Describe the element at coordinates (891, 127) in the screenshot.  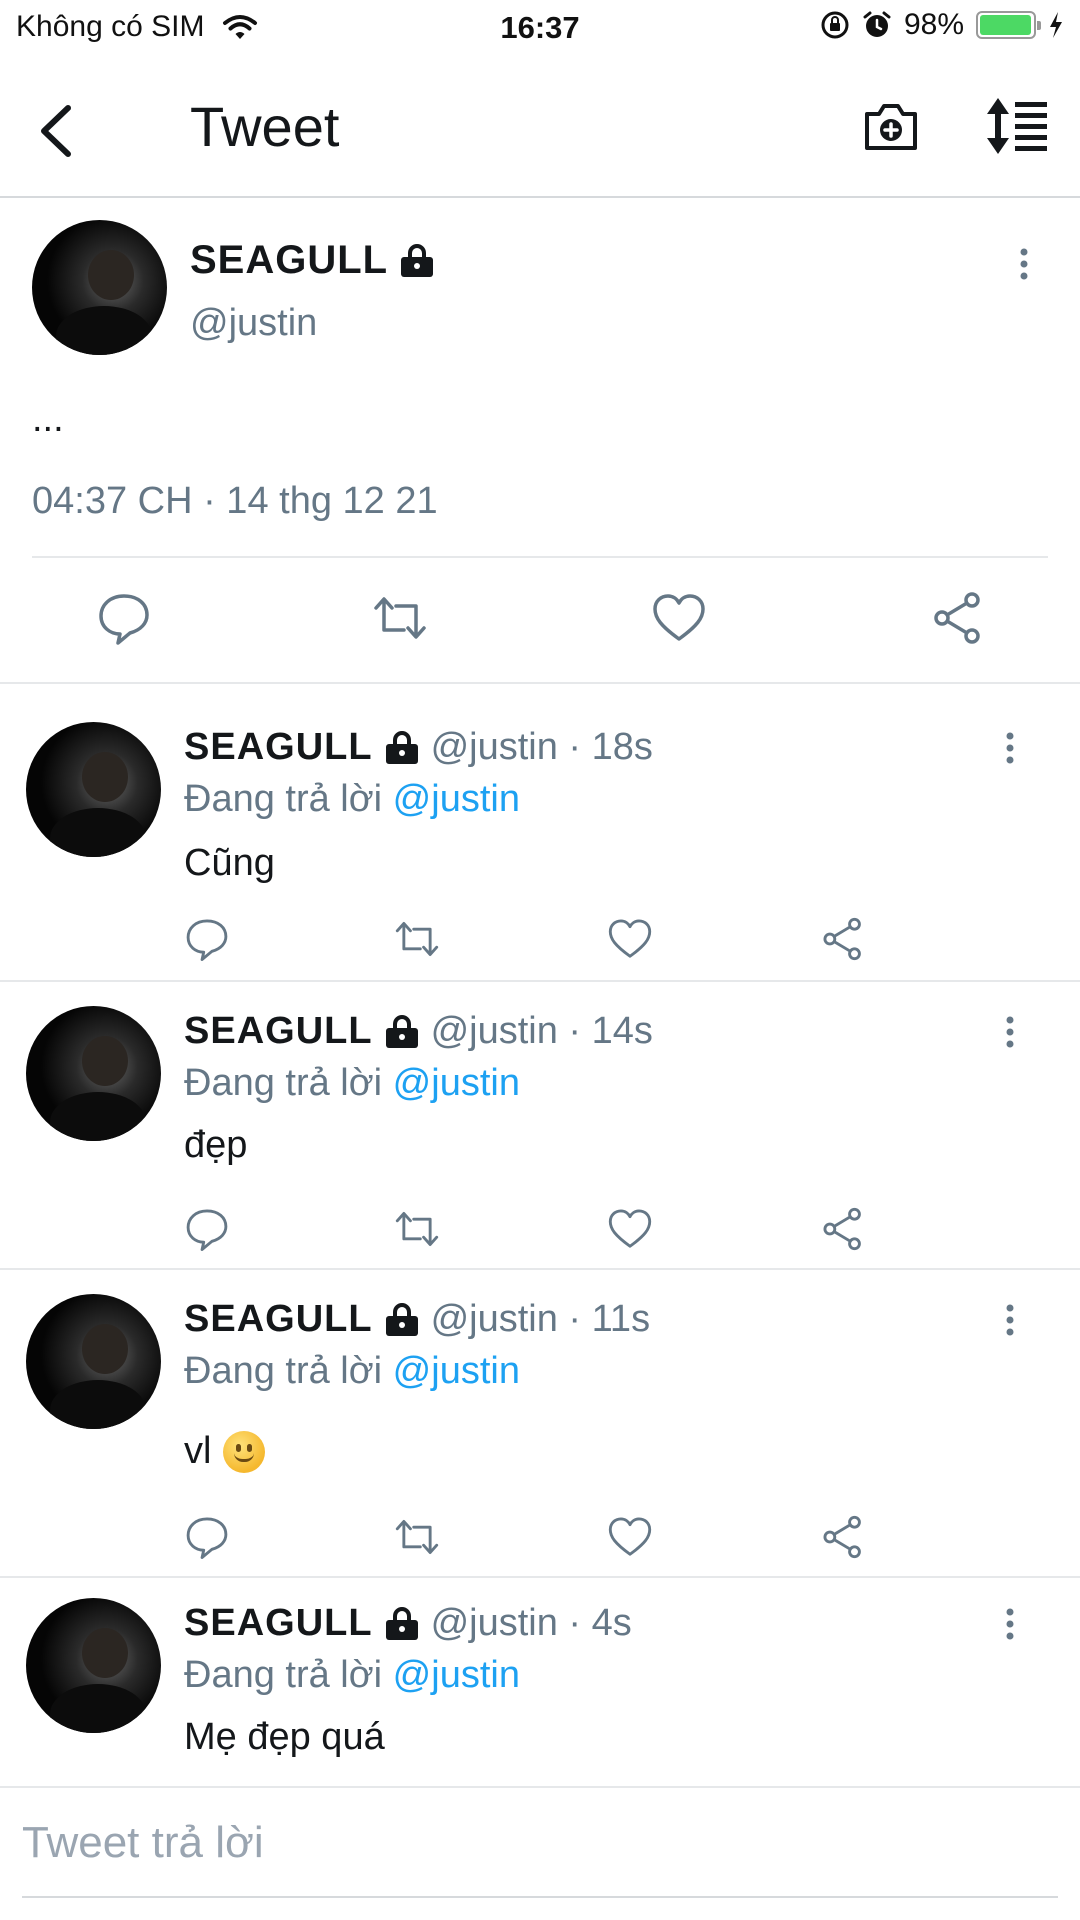
I see `camera-plus-icon` at that location.